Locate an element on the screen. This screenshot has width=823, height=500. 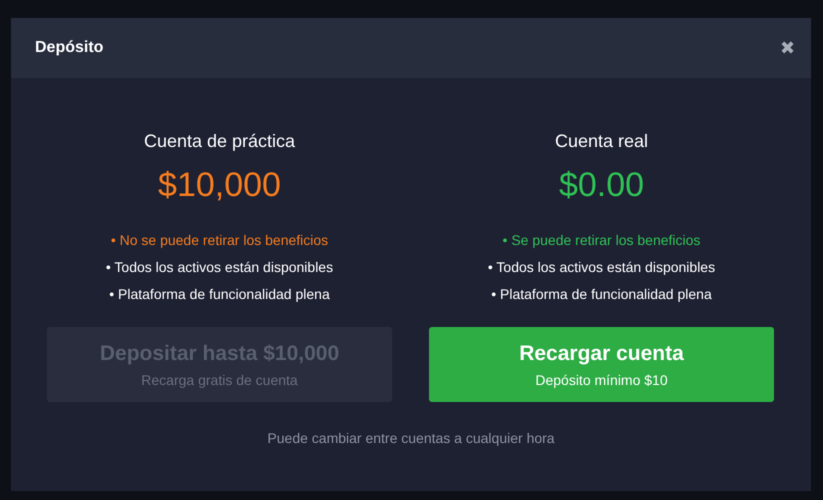
footer-note: Puede cambiar entre cuentas a cualquier hora is located at coordinates (411, 438).